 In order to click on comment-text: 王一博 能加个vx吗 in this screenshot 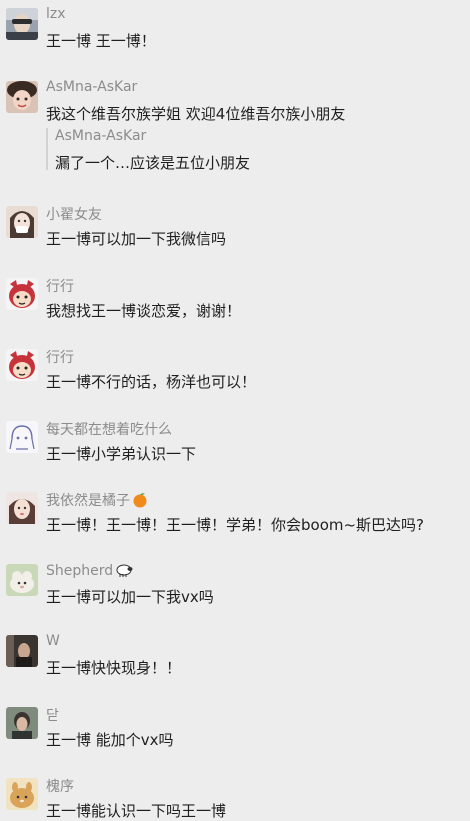, I will do `click(110, 740)`.